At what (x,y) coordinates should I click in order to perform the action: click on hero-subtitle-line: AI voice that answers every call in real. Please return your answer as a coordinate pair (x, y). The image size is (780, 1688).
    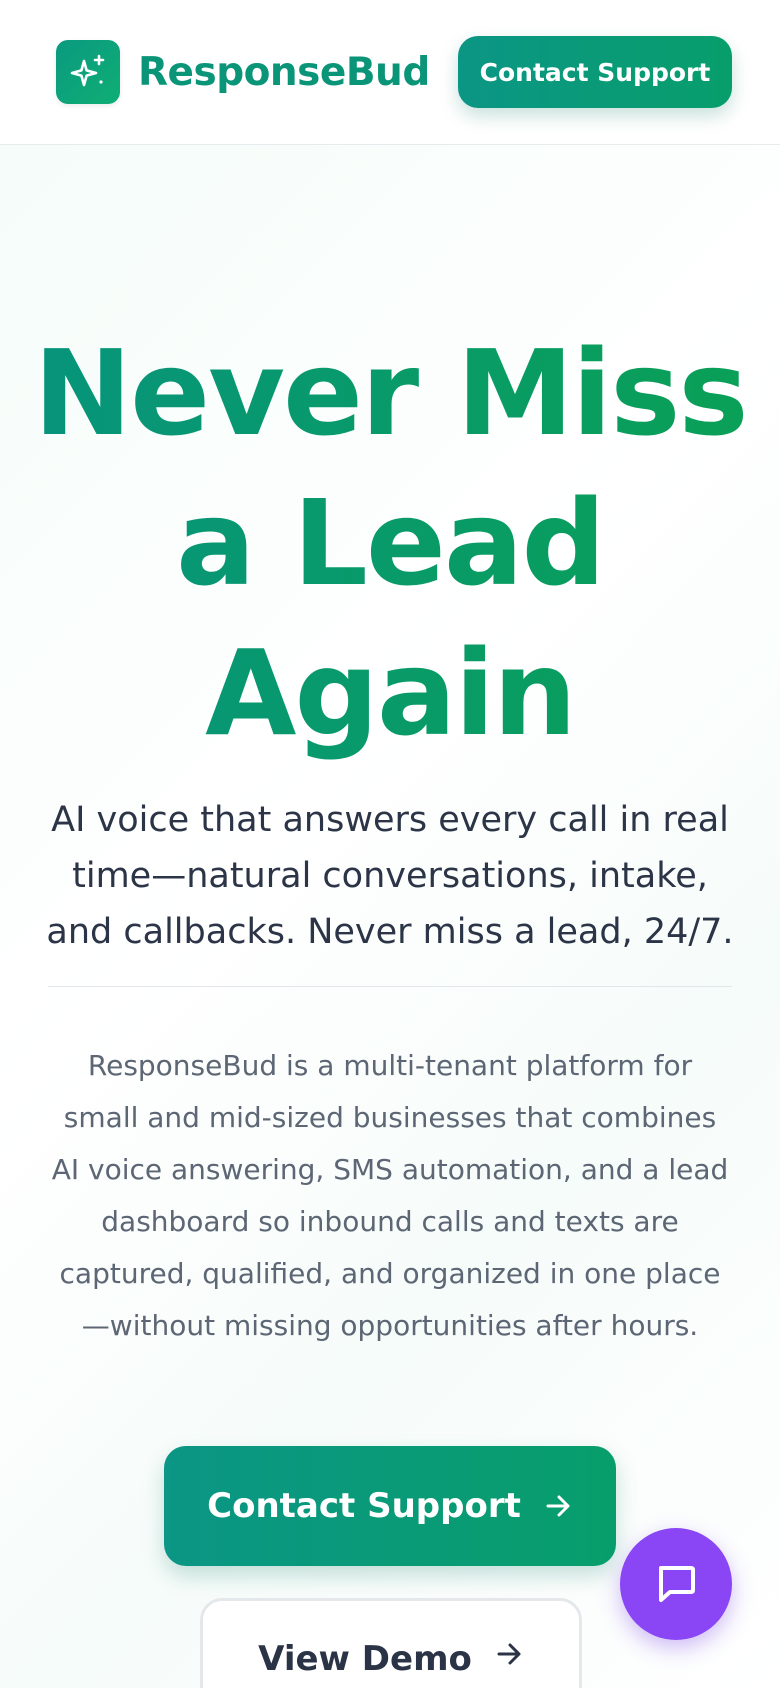
    Looking at the image, I should click on (390, 820).